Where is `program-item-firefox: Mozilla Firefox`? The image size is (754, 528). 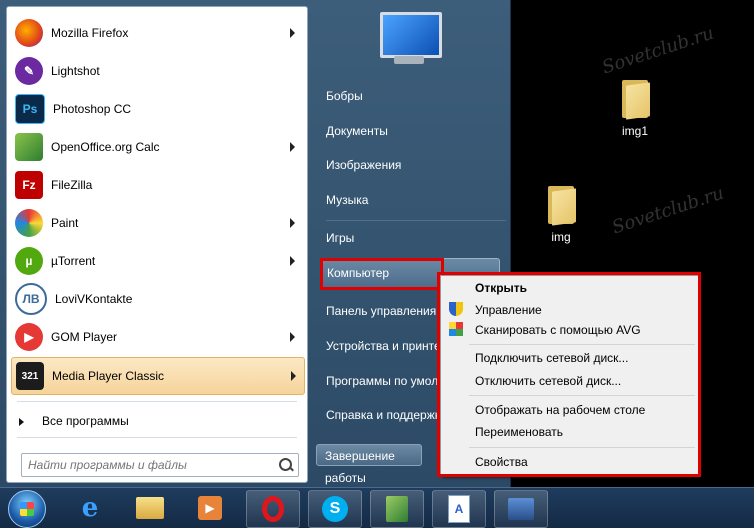 program-item-firefox: Mozilla Firefox is located at coordinates (157, 33).